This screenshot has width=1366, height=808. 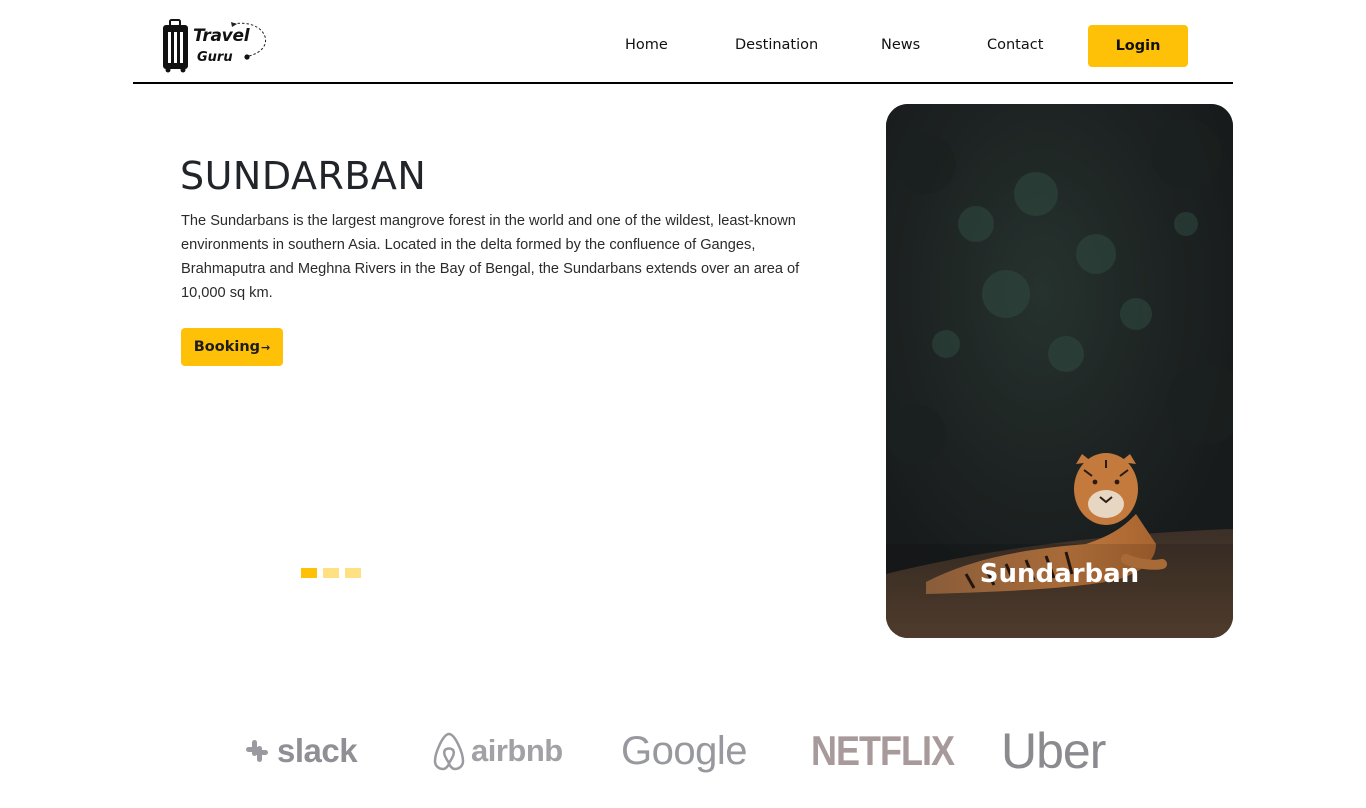 I want to click on brand-uber: Uber, so click(x=1053, y=751).